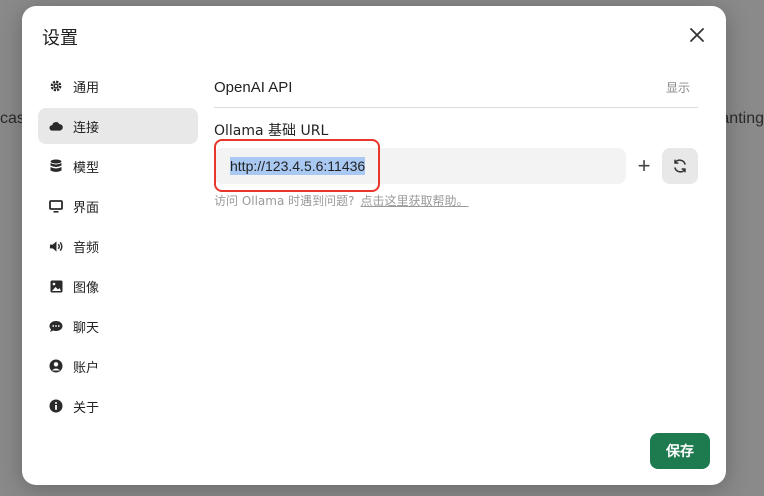  I want to click on info-icon, so click(56, 406).